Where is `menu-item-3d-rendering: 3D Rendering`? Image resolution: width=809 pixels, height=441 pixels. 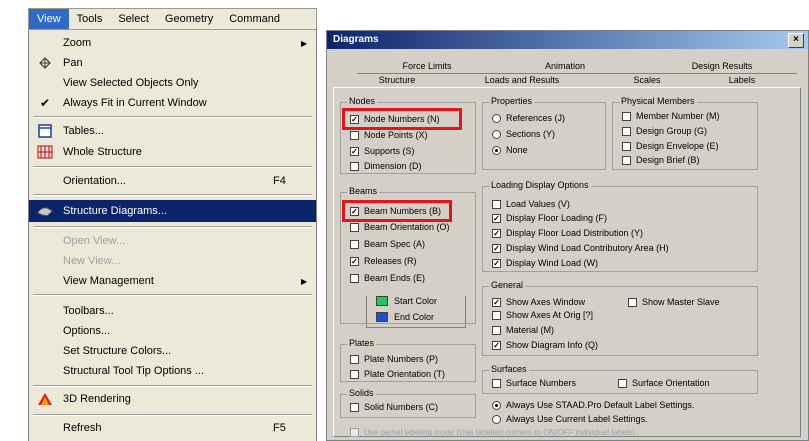 menu-item-3d-rendering: 3D Rendering is located at coordinates (172, 399).